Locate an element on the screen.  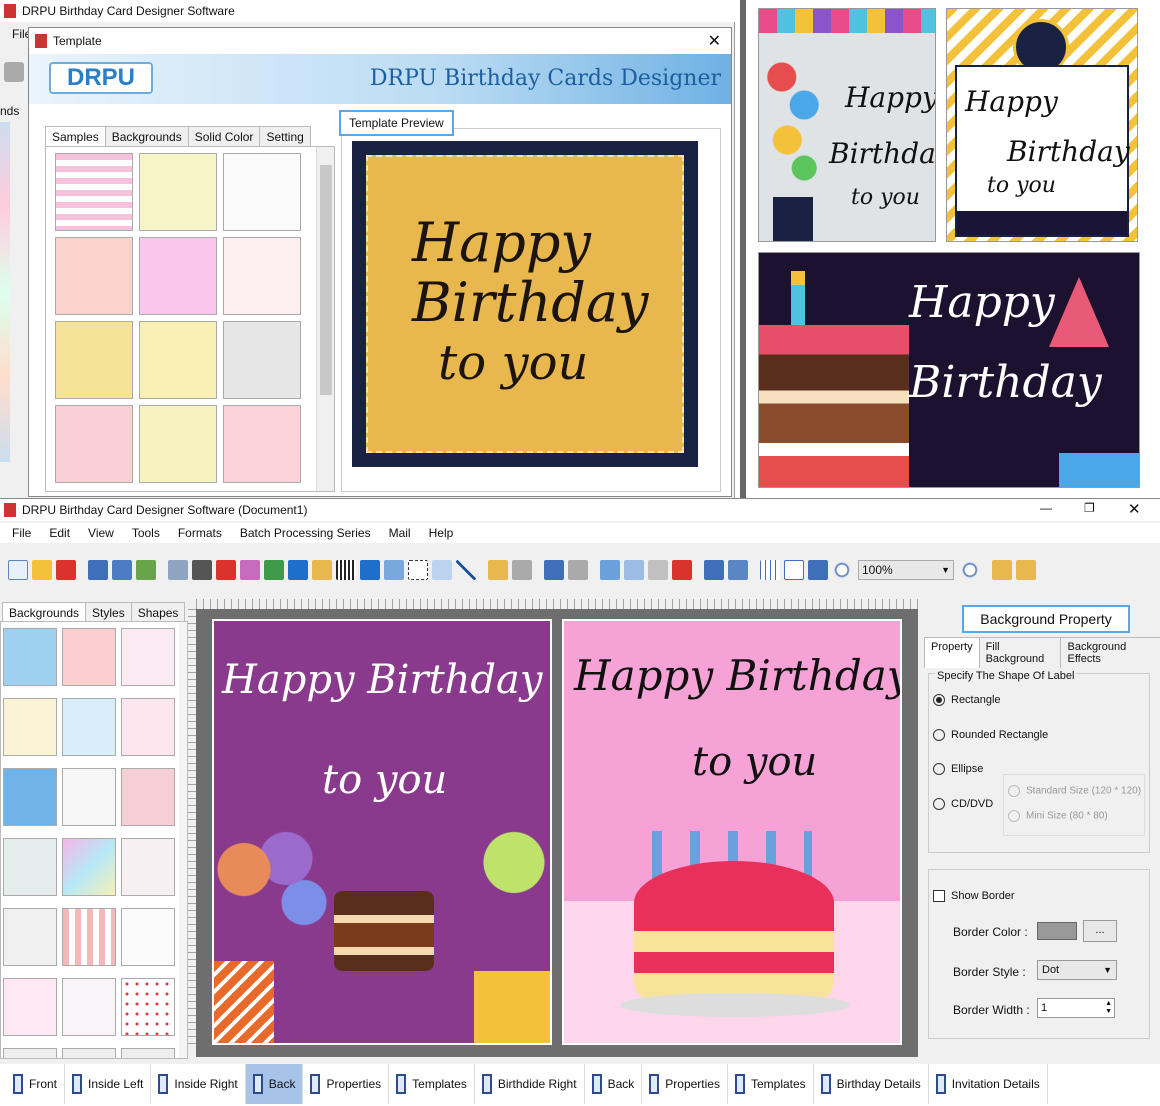
bottom-tab-back-2: Back is located at coordinates (614, 1084).